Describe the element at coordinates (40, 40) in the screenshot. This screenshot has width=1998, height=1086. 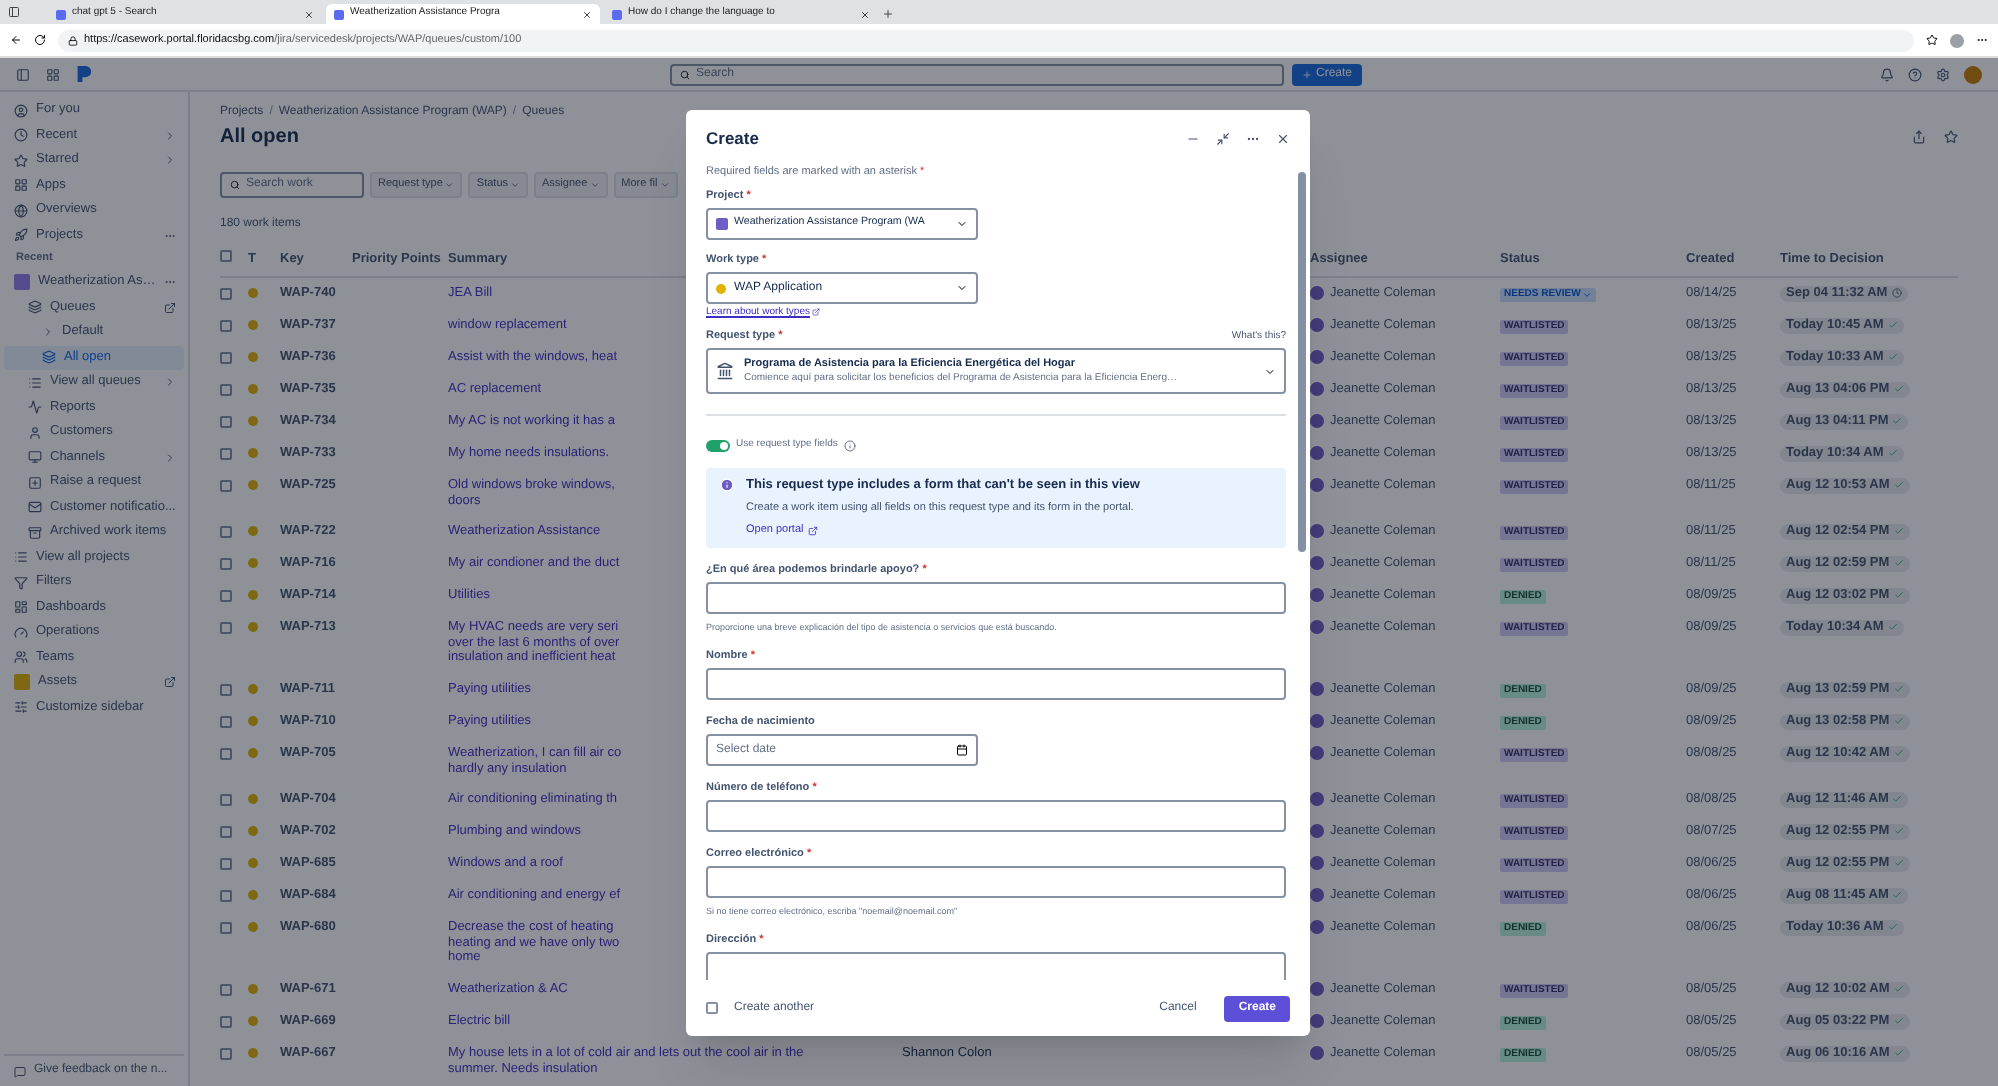
I see `reload-icon` at that location.